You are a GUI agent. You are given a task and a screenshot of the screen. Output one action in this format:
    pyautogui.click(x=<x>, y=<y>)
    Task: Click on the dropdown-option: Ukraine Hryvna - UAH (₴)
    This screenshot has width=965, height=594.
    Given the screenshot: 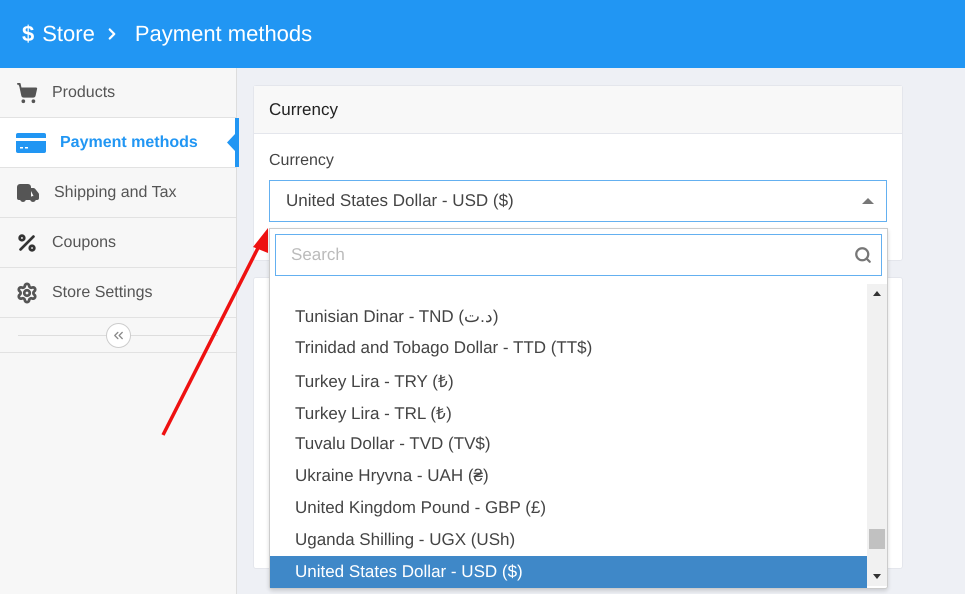 What is the action you would take?
    pyautogui.click(x=568, y=476)
    